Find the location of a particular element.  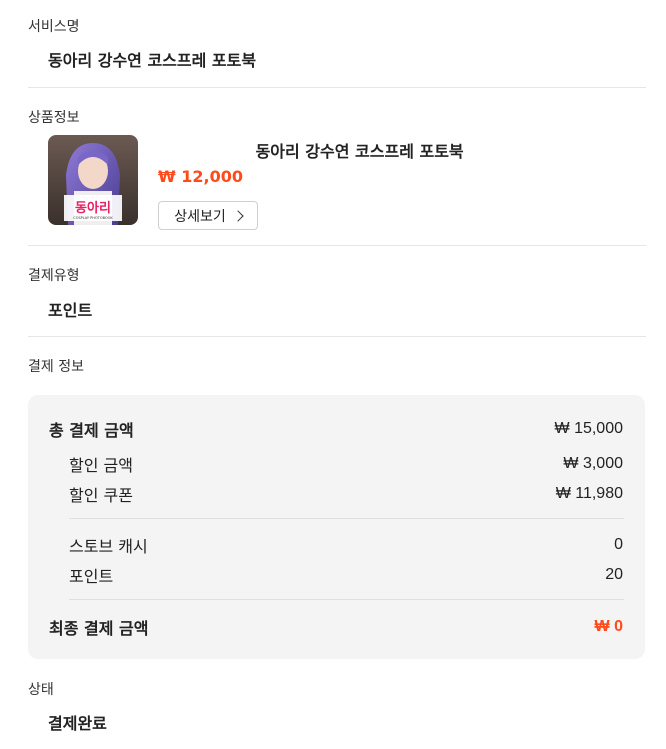

discount-amount-value: ₩ 3,000 is located at coordinates (593, 463).